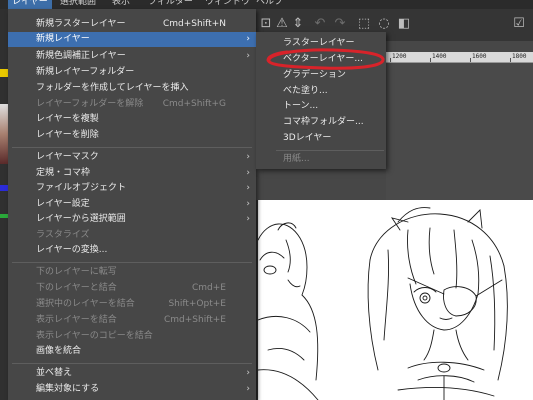 The width and height of the screenshot is (533, 400). I want to click on color-swatch-green, so click(4, 216).